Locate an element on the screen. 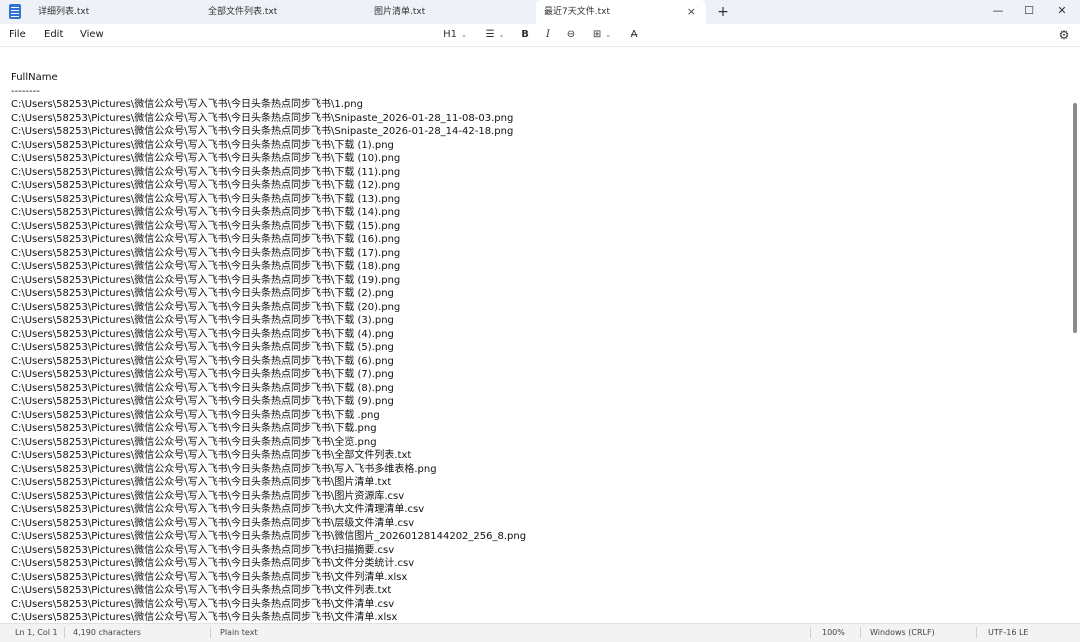 Image resolution: width=1080 pixels, height=642 pixels. tab-label: 全部文件列表.txt is located at coordinates (243, 12).